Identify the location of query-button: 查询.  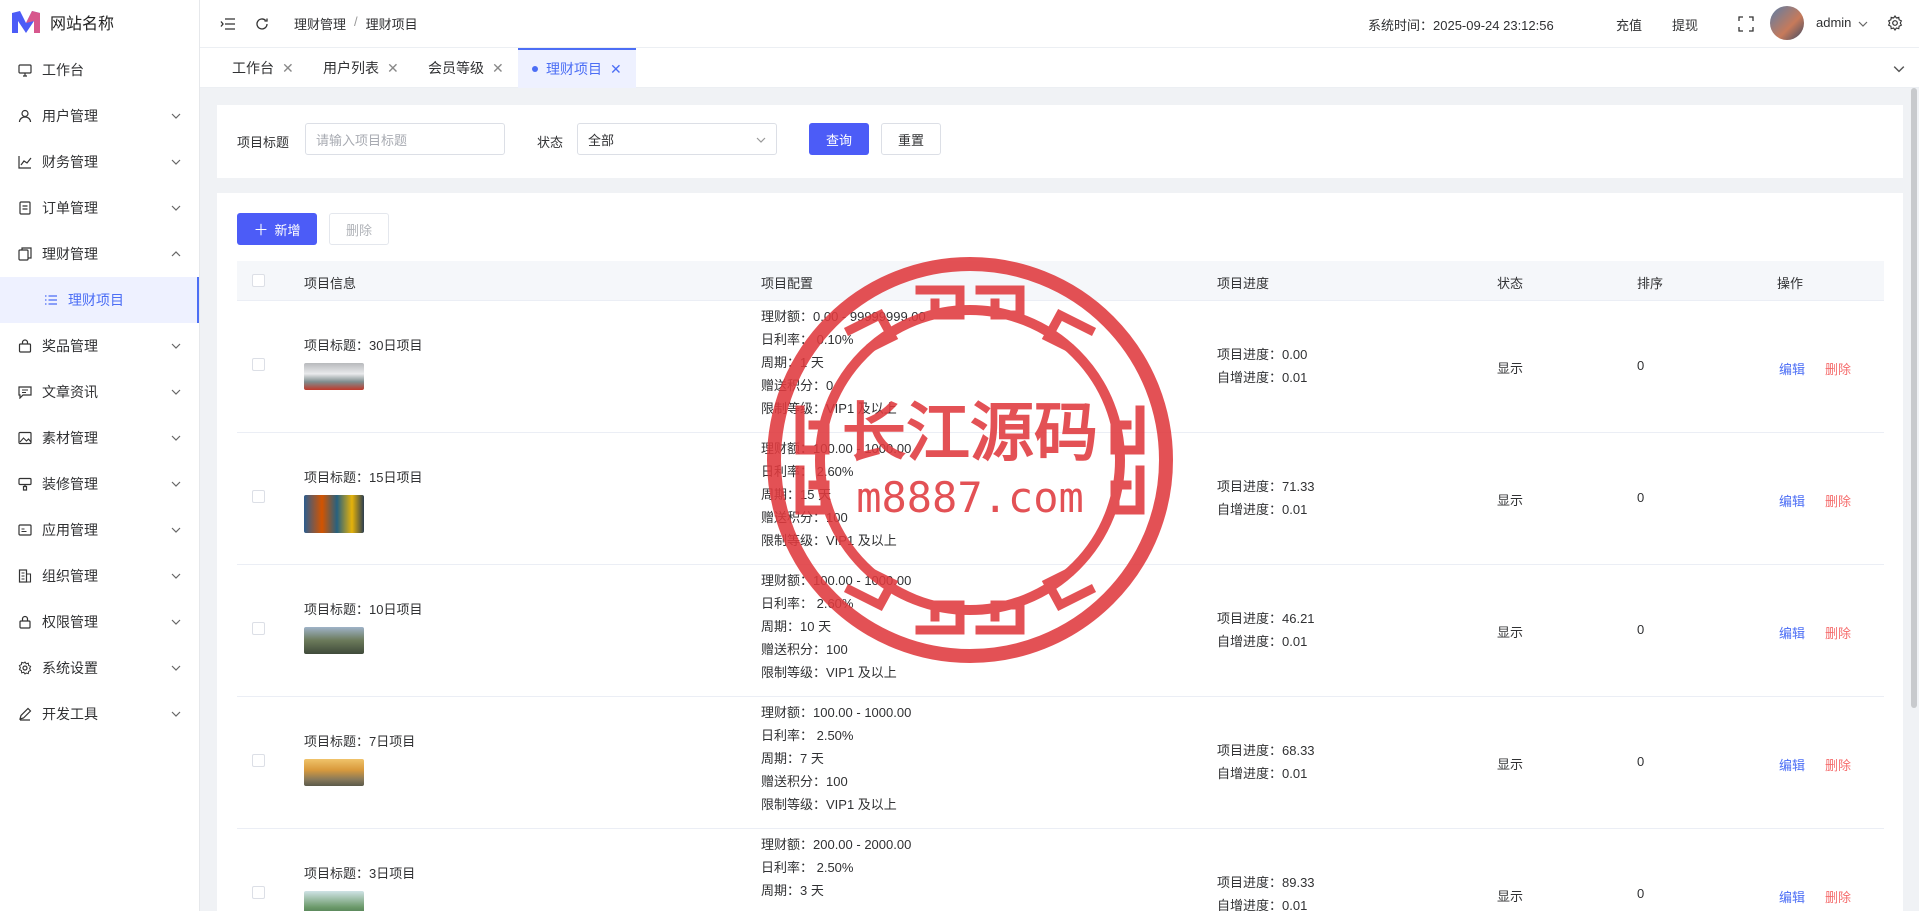
(839, 139).